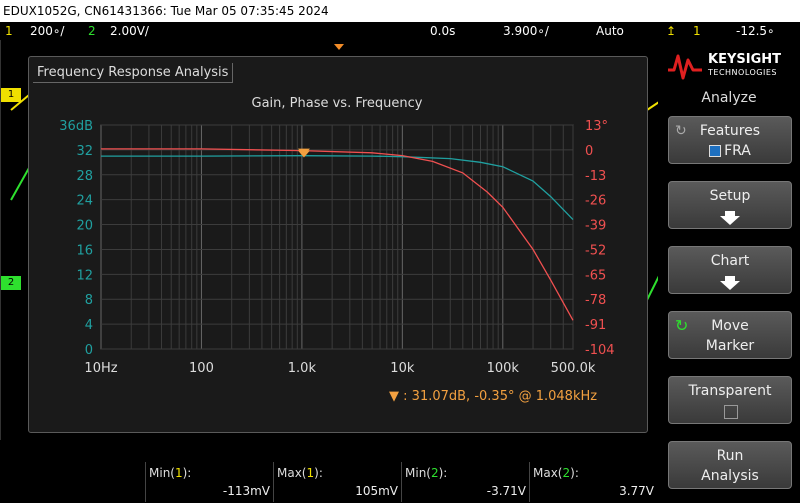 This screenshot has width=800, height=503. I want to click on transparent-label: Transparent, so click(730, 391).